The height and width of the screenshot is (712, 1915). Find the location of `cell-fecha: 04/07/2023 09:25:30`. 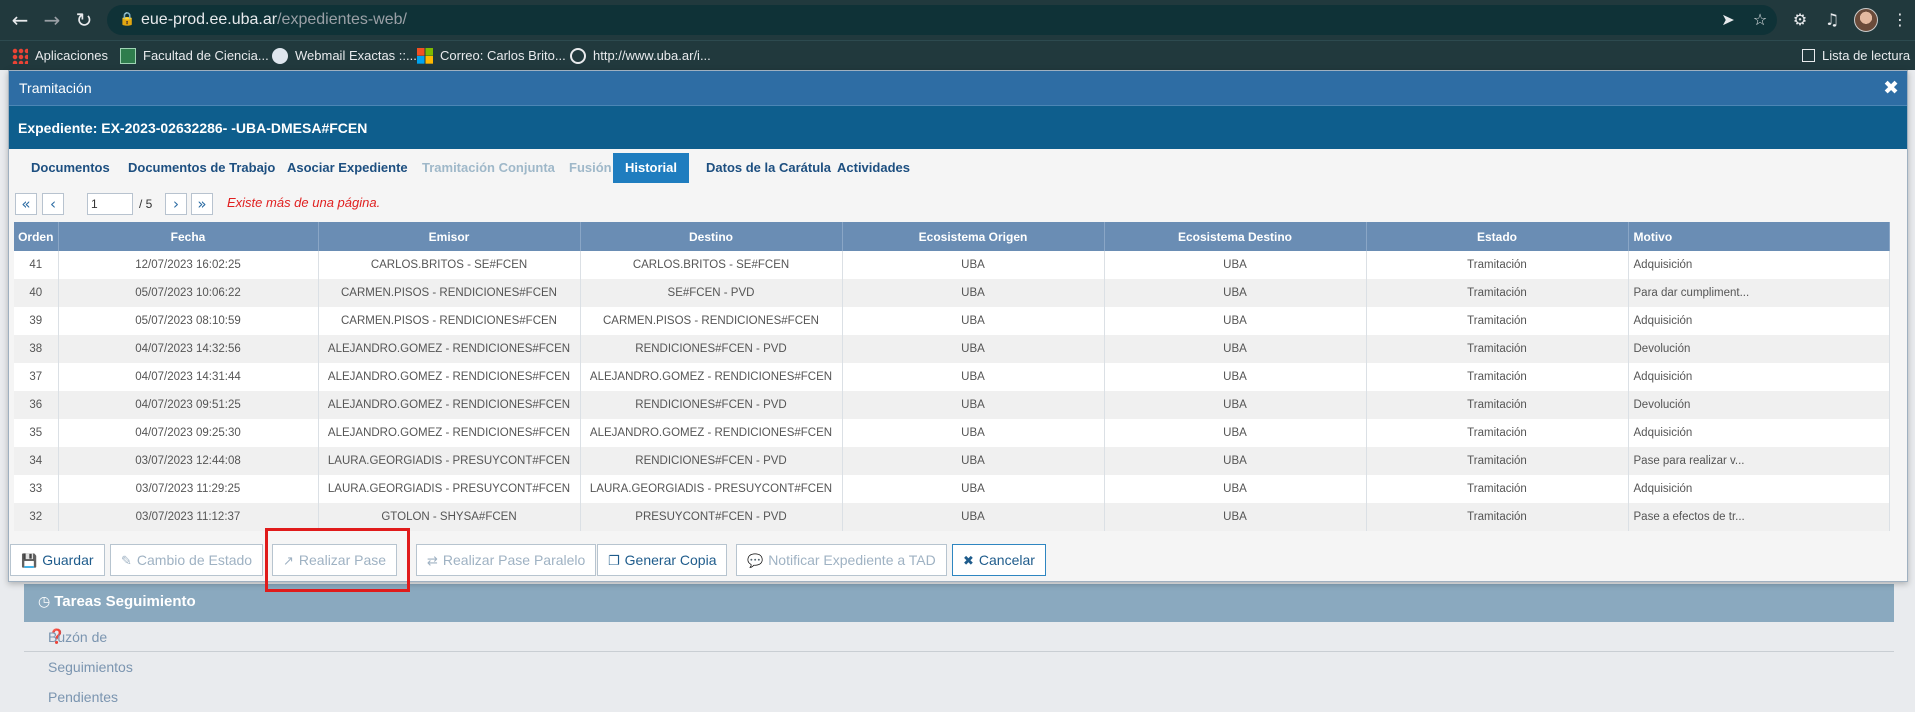

cell-fecha: 04/07/2023 09:25:30 is located at coordinates (188, 433).